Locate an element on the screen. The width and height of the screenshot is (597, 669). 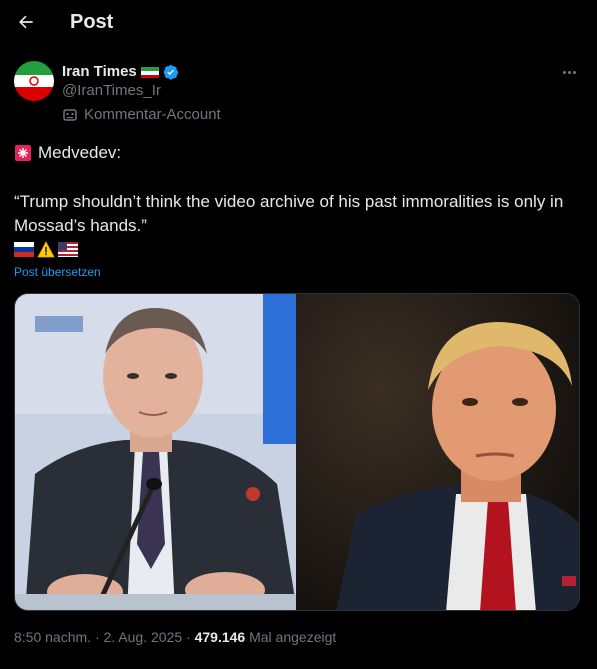
account-label: Kommentar-Account is located at coordinates (152, 114).